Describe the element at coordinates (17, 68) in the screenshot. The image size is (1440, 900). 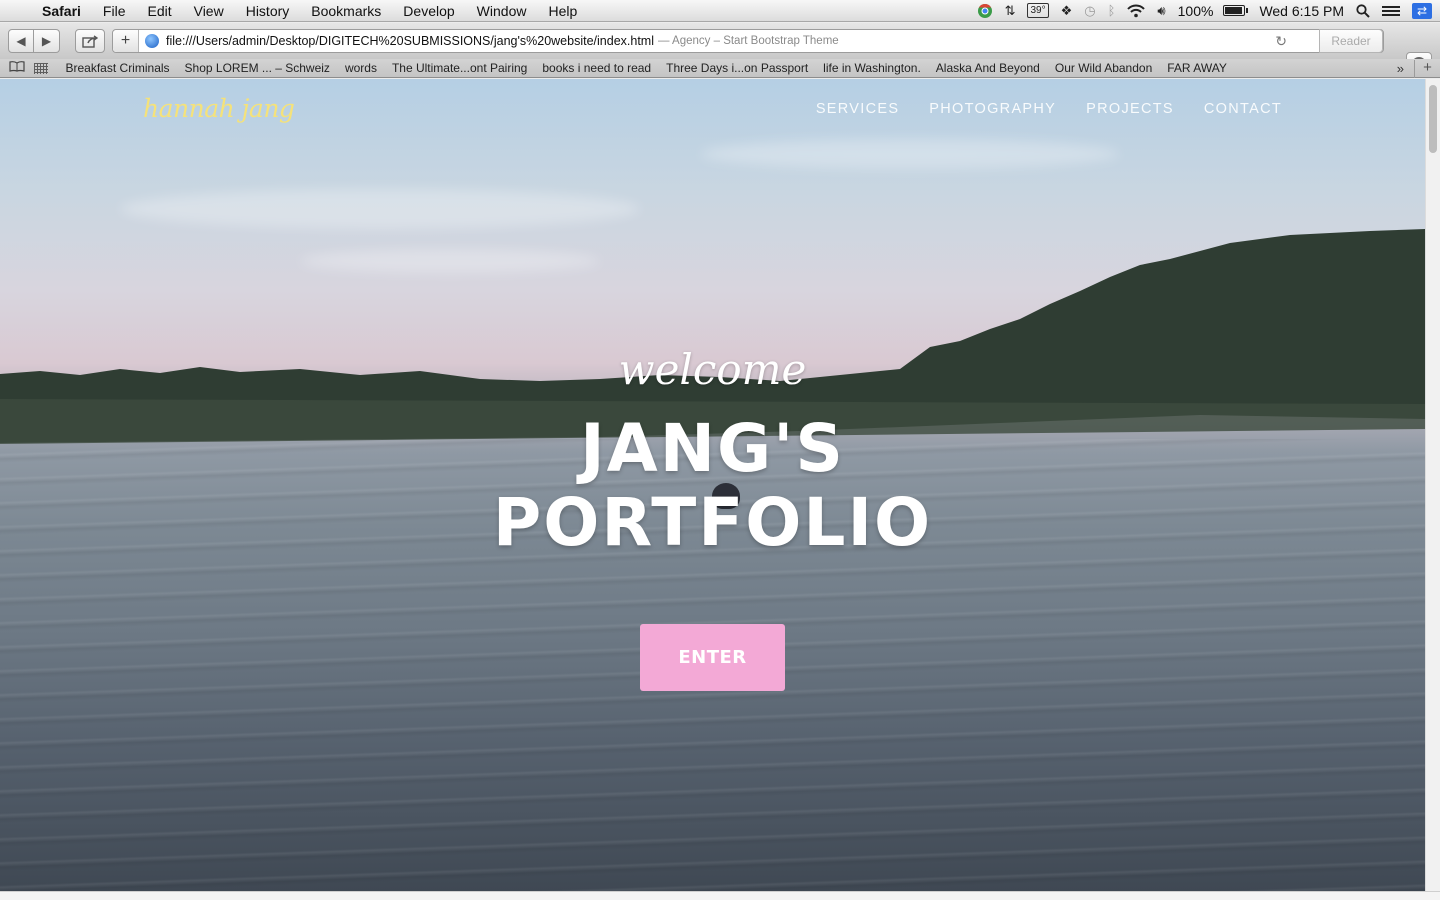
I see `reading-list-icon` at that location.